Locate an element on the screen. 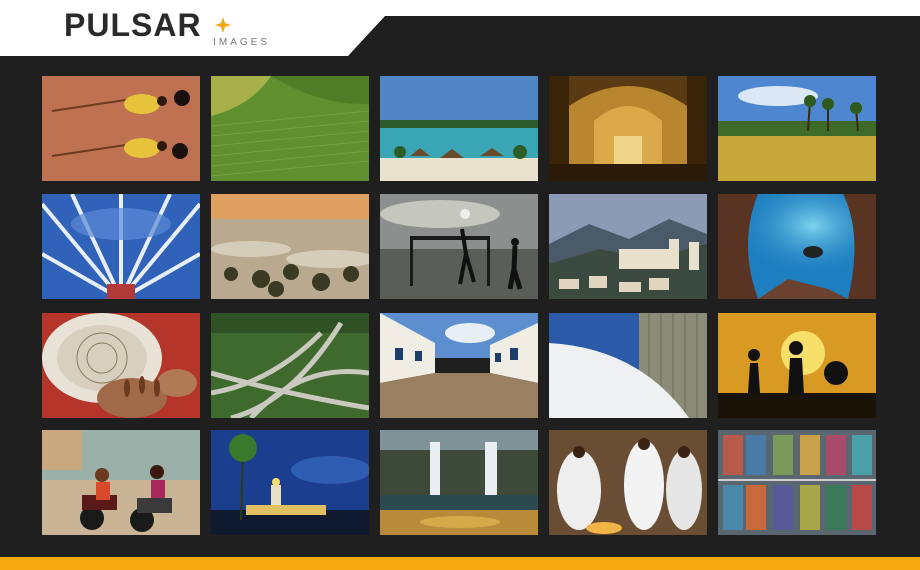 Image resolution: width=920 pixels, height=570 pixels. bottom-accent-bar is located at coordinates (460, 563).